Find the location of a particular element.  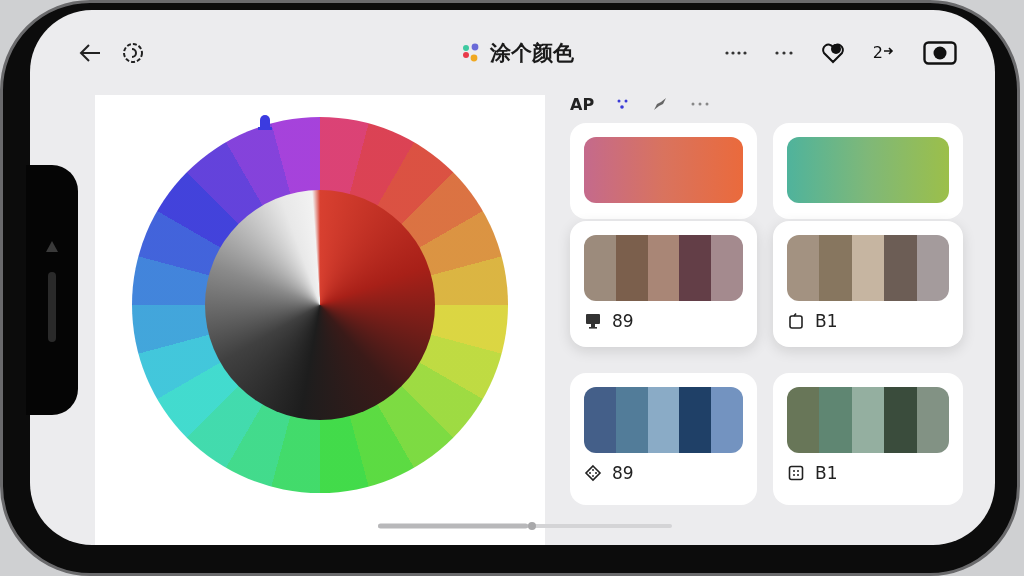

grid-icon is located at coordinates (796, 473).